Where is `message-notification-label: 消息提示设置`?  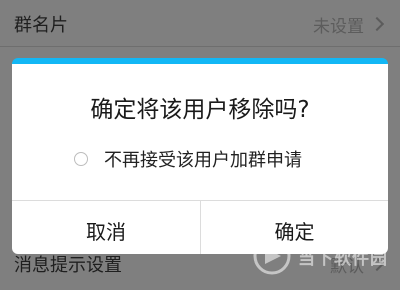
message-notification-label: 消息提示设置 is located at coordinates (68, 265).